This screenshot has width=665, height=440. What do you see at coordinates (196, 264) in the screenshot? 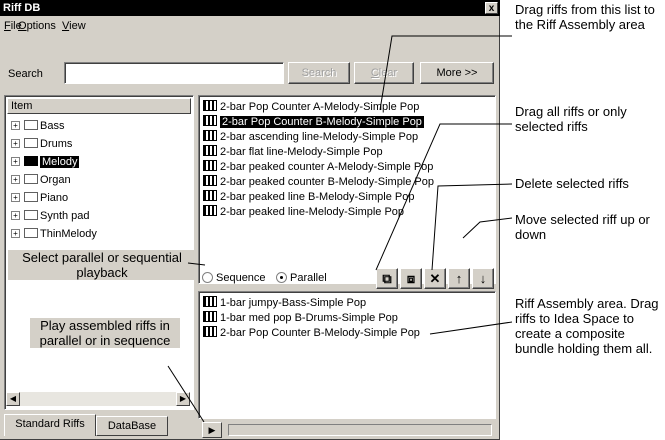
I see `select-mode-leader` at bounding box center [196, 264].